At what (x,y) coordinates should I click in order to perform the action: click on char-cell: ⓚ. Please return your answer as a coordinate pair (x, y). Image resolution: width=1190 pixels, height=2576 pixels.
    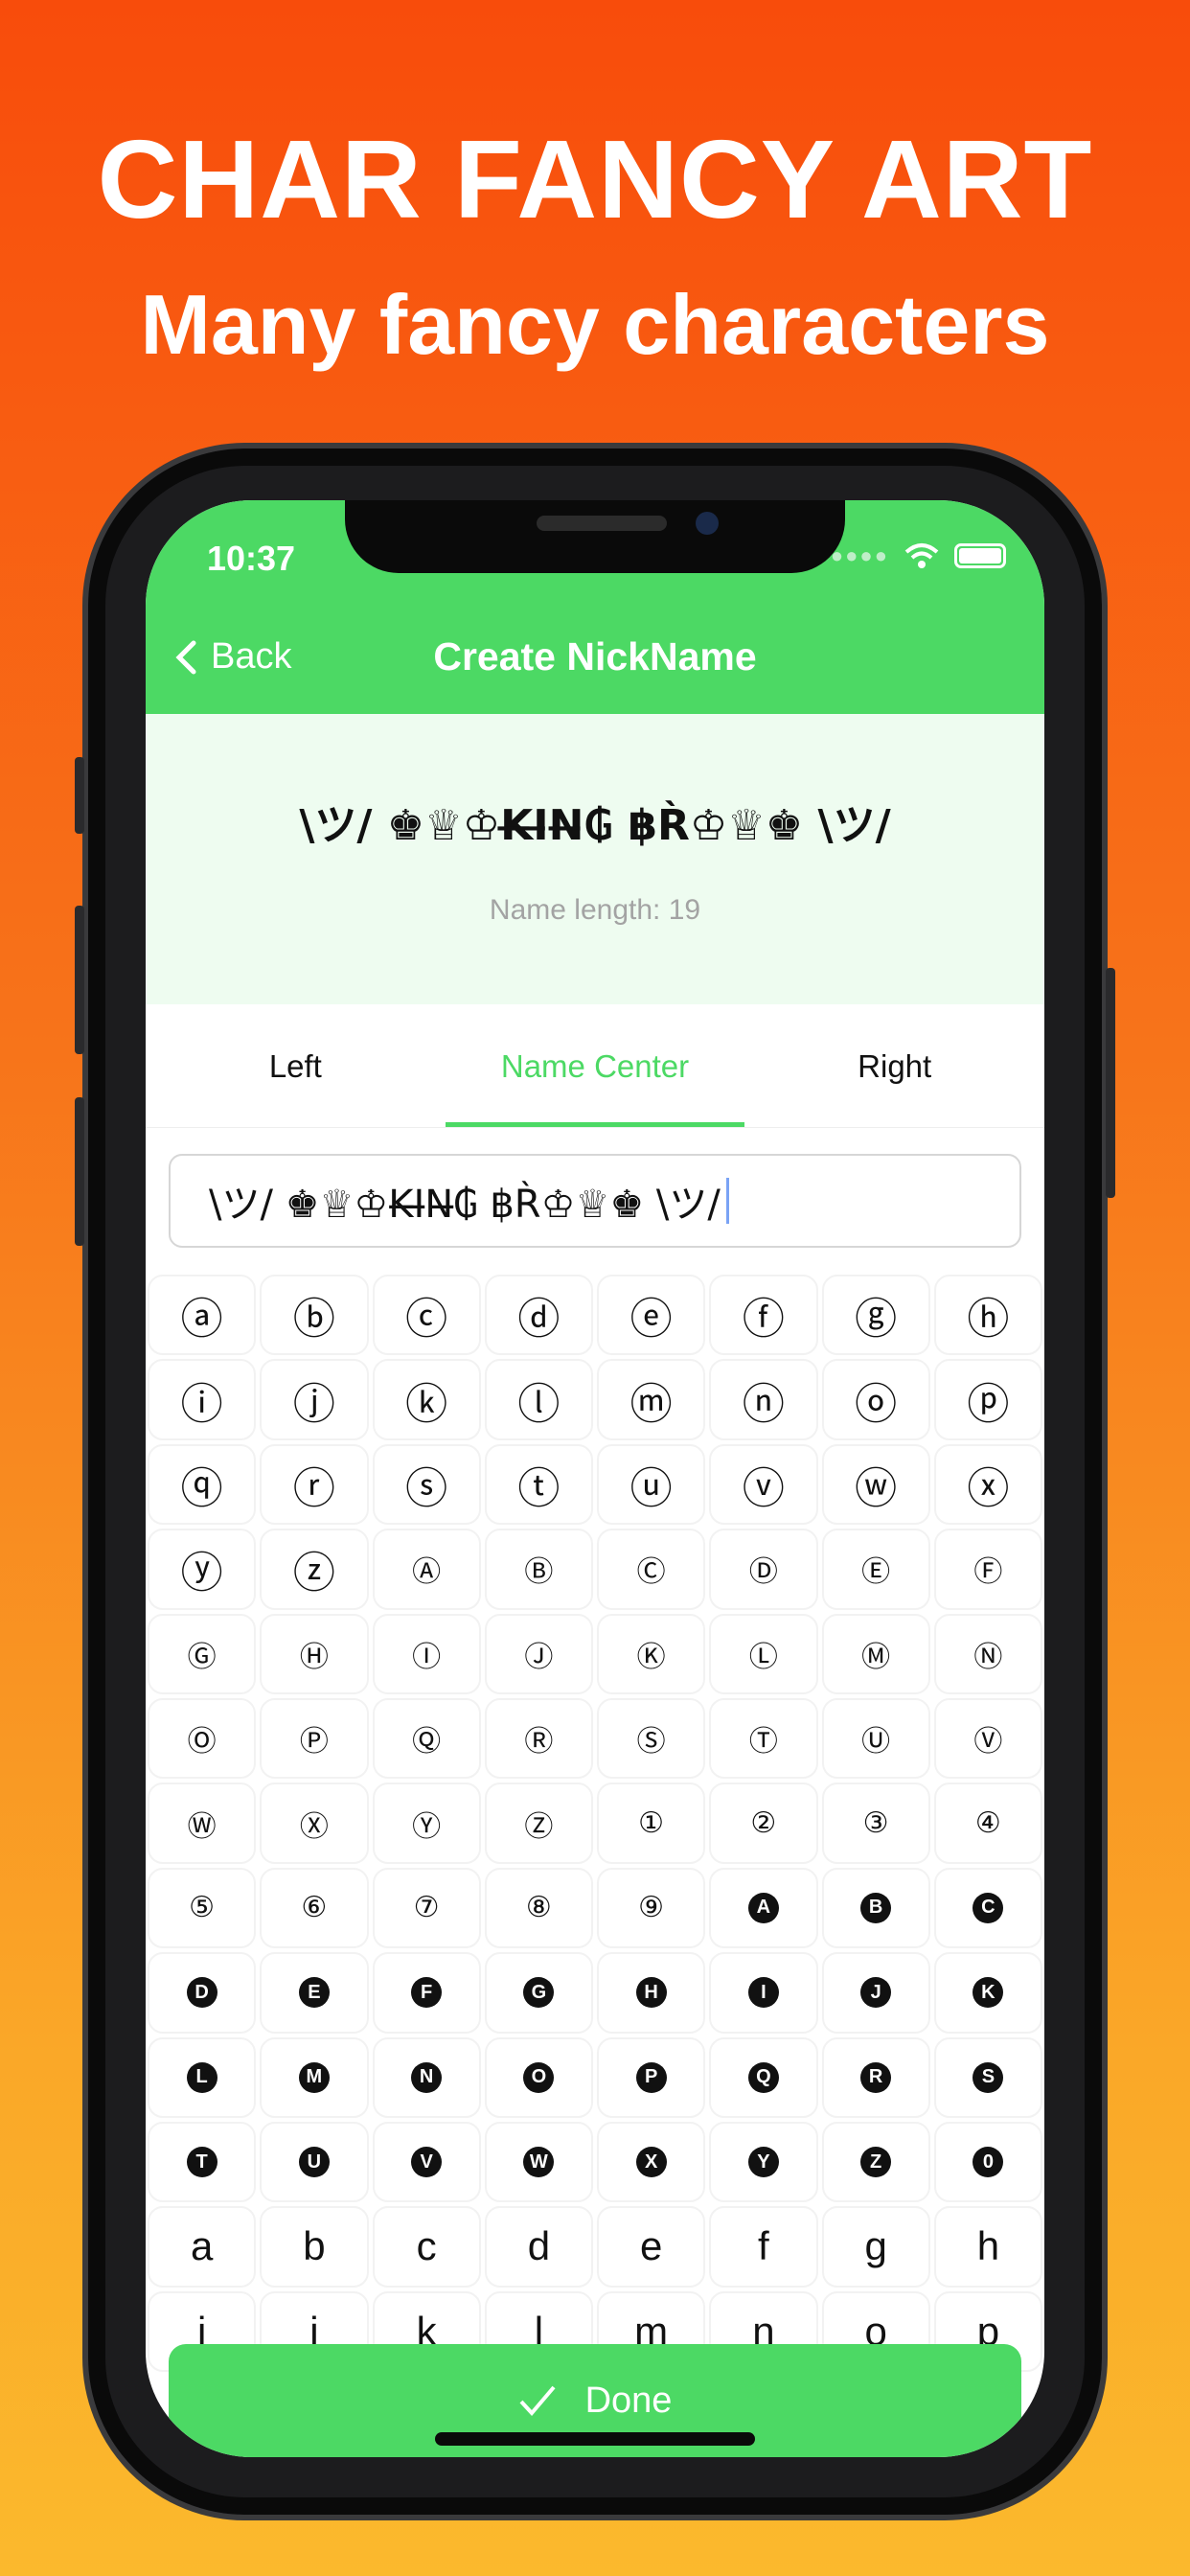
    Looking at the image, I should click on (427, 1399).